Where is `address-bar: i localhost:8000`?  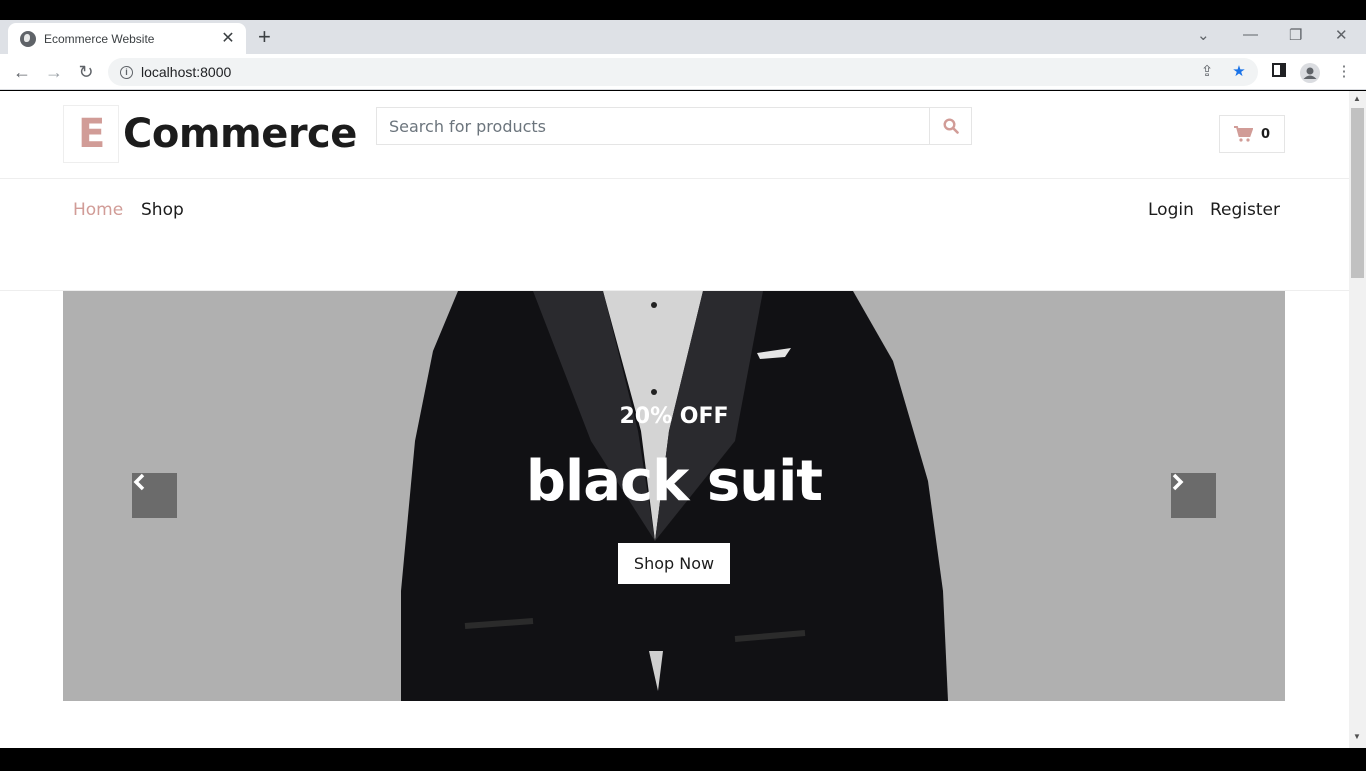 address-bar: i localhost:8000 is located at coordinates (683, 72).